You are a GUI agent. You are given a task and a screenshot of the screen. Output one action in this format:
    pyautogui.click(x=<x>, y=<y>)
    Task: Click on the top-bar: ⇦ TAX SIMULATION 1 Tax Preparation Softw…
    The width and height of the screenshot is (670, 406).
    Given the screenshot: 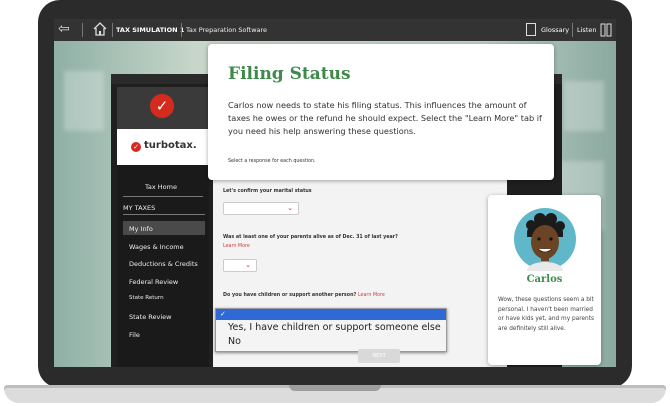 What is the action you would take?
    pyautogui.click(x=335, y=30)
    